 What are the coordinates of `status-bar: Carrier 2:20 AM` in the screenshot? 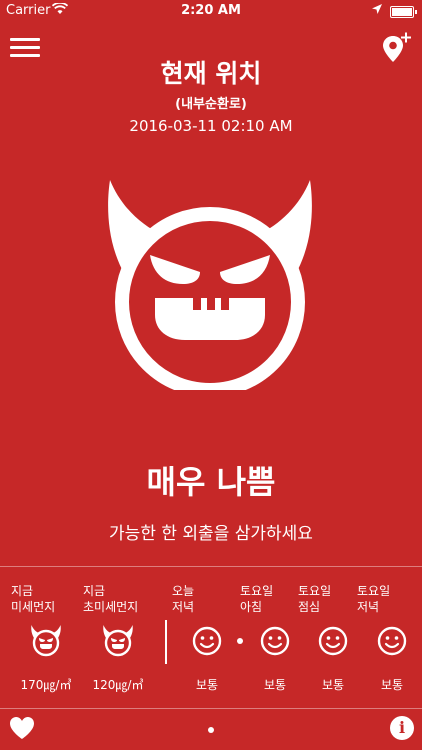 It's located at (211, 11).